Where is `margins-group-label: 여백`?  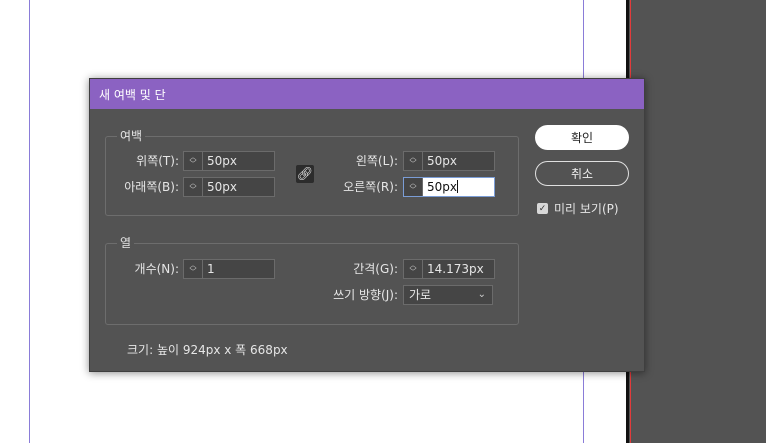 margins-group-label: 여백 is located at coordinates (131, 136).